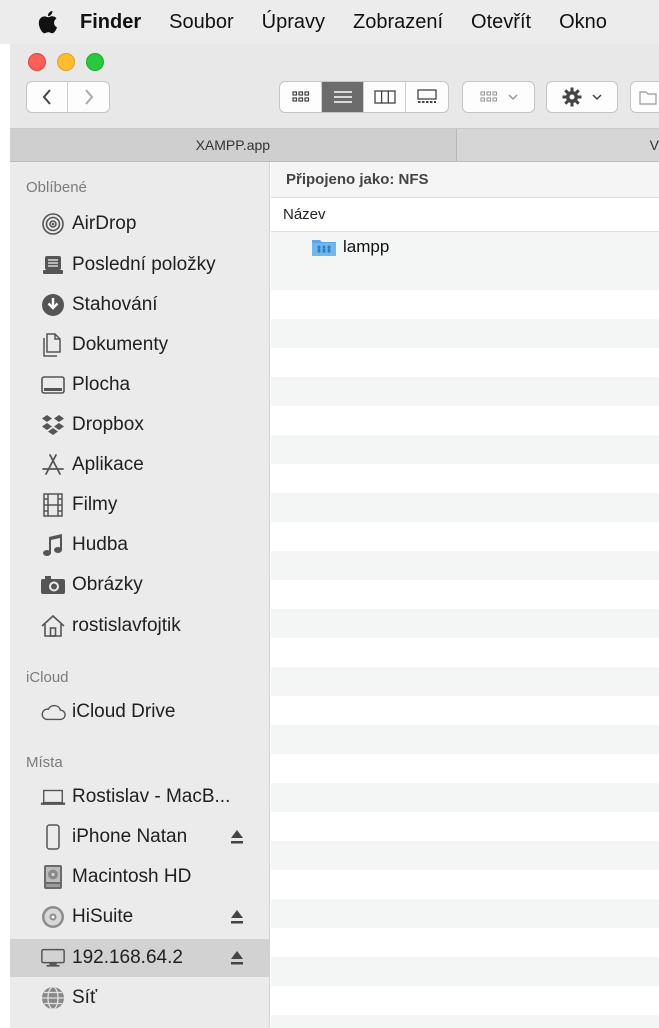 This screenshot has width=659, height=1028. What do you see at coordinates (132, 876) in the screenshot?
I see `sidebar-item-label: Macintosh HD` at bounding box center [132, 876].